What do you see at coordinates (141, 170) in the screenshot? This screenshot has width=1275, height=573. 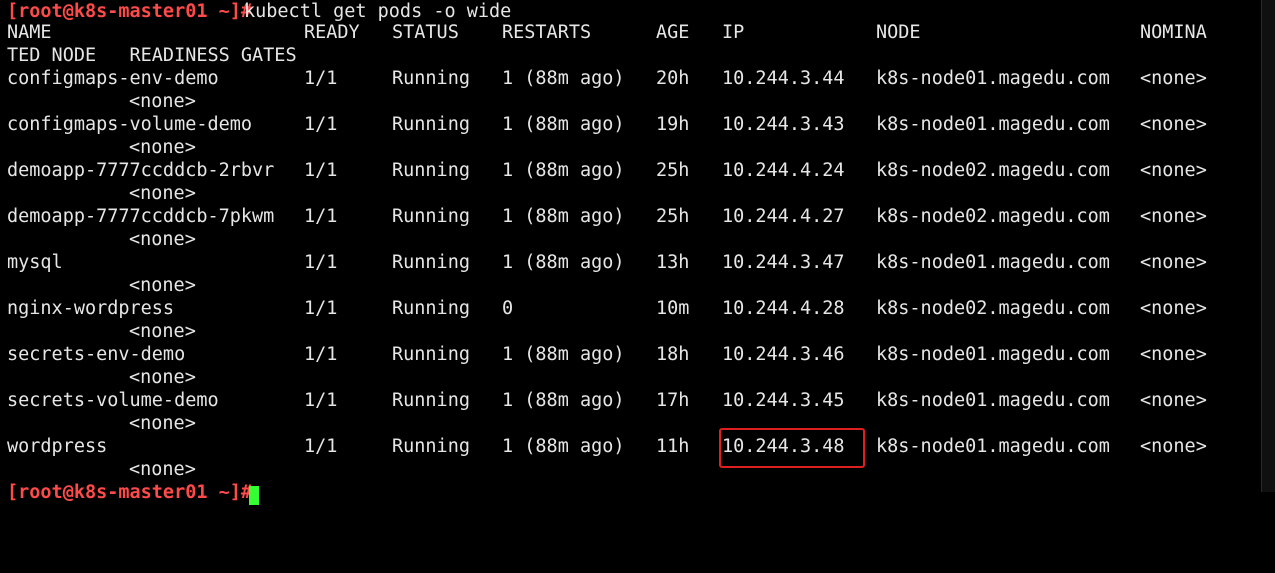 I see `pod-name: demoapp-7777ccddcb-2rbvr` at bounding box center [141, 170].